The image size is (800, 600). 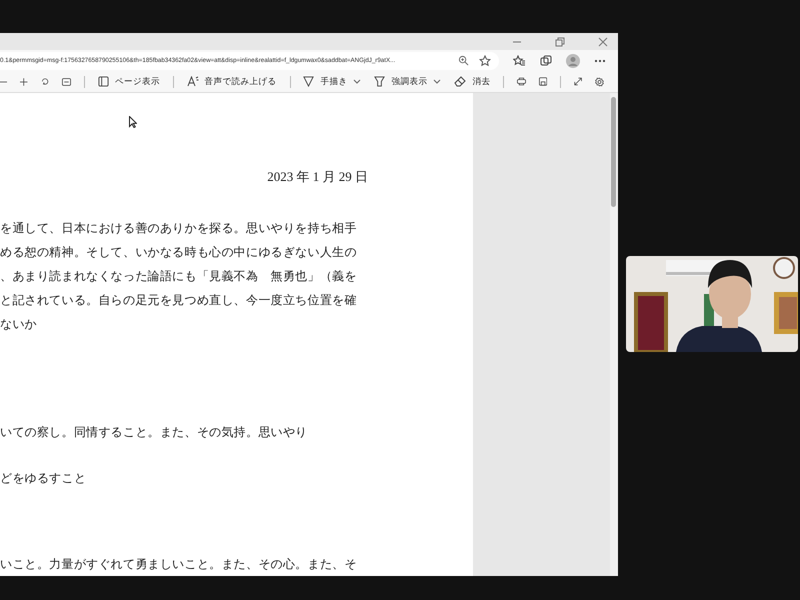 I want to click on draw-icon, so click(x=308, y=81).